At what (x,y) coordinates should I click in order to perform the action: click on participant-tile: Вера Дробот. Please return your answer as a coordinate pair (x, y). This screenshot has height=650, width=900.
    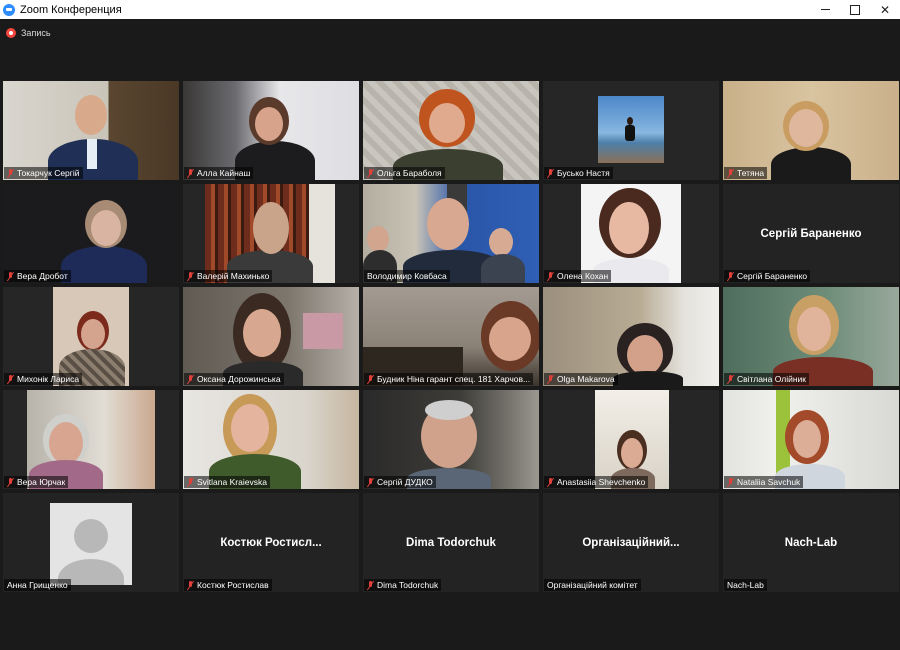
    Looking at the image, I should click on (91, 233).